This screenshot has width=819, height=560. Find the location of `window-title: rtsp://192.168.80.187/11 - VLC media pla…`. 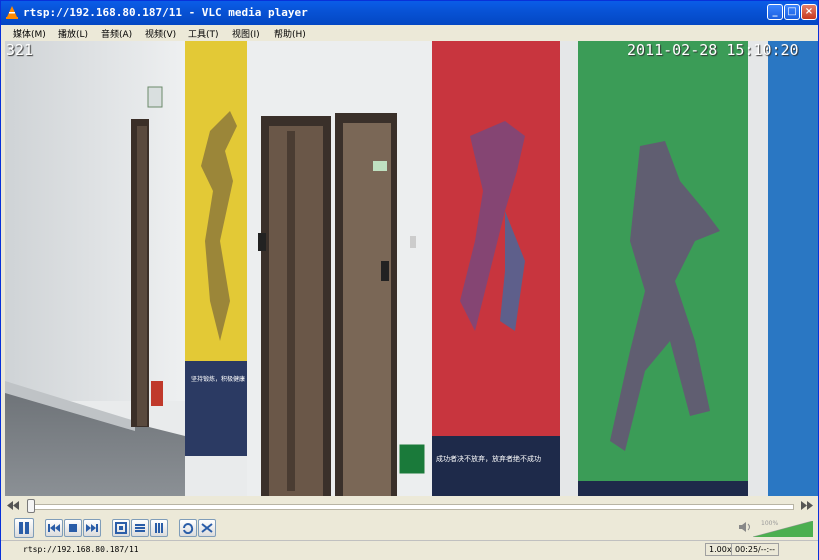

window-title: rtsp://192.168.80.187/11 - VLC media pla… is located at coordinates (165, 12).